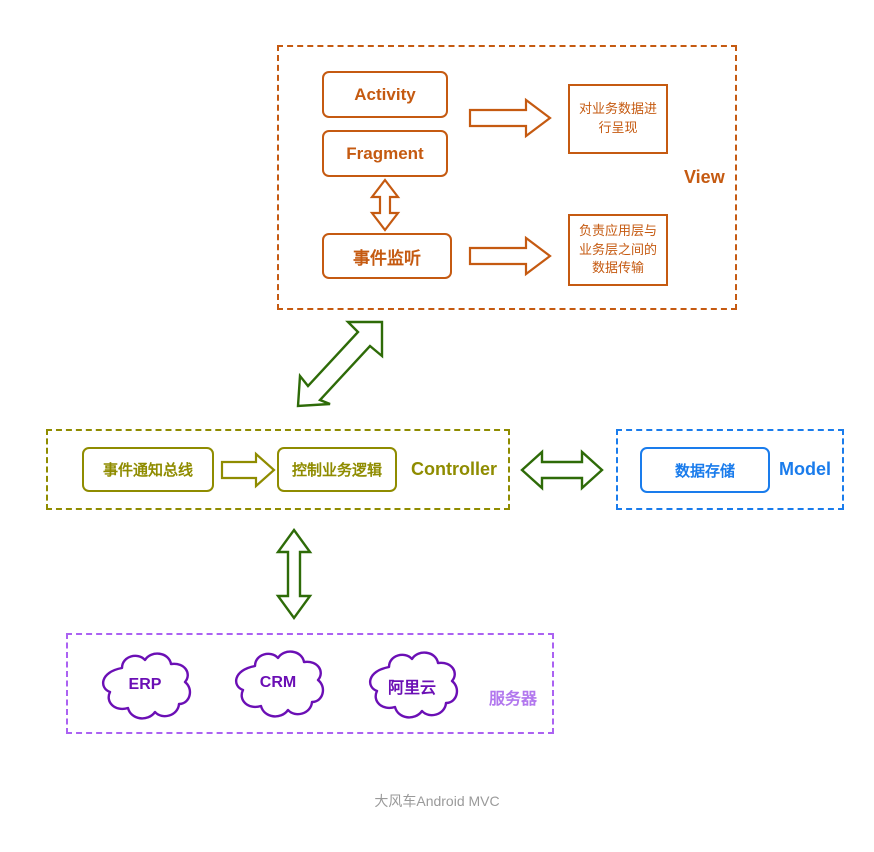  Describe the element at coordinates (618, 119) in the screenshot. I see `view-note-presentation: 对业务数据进 行呈现` at that location.